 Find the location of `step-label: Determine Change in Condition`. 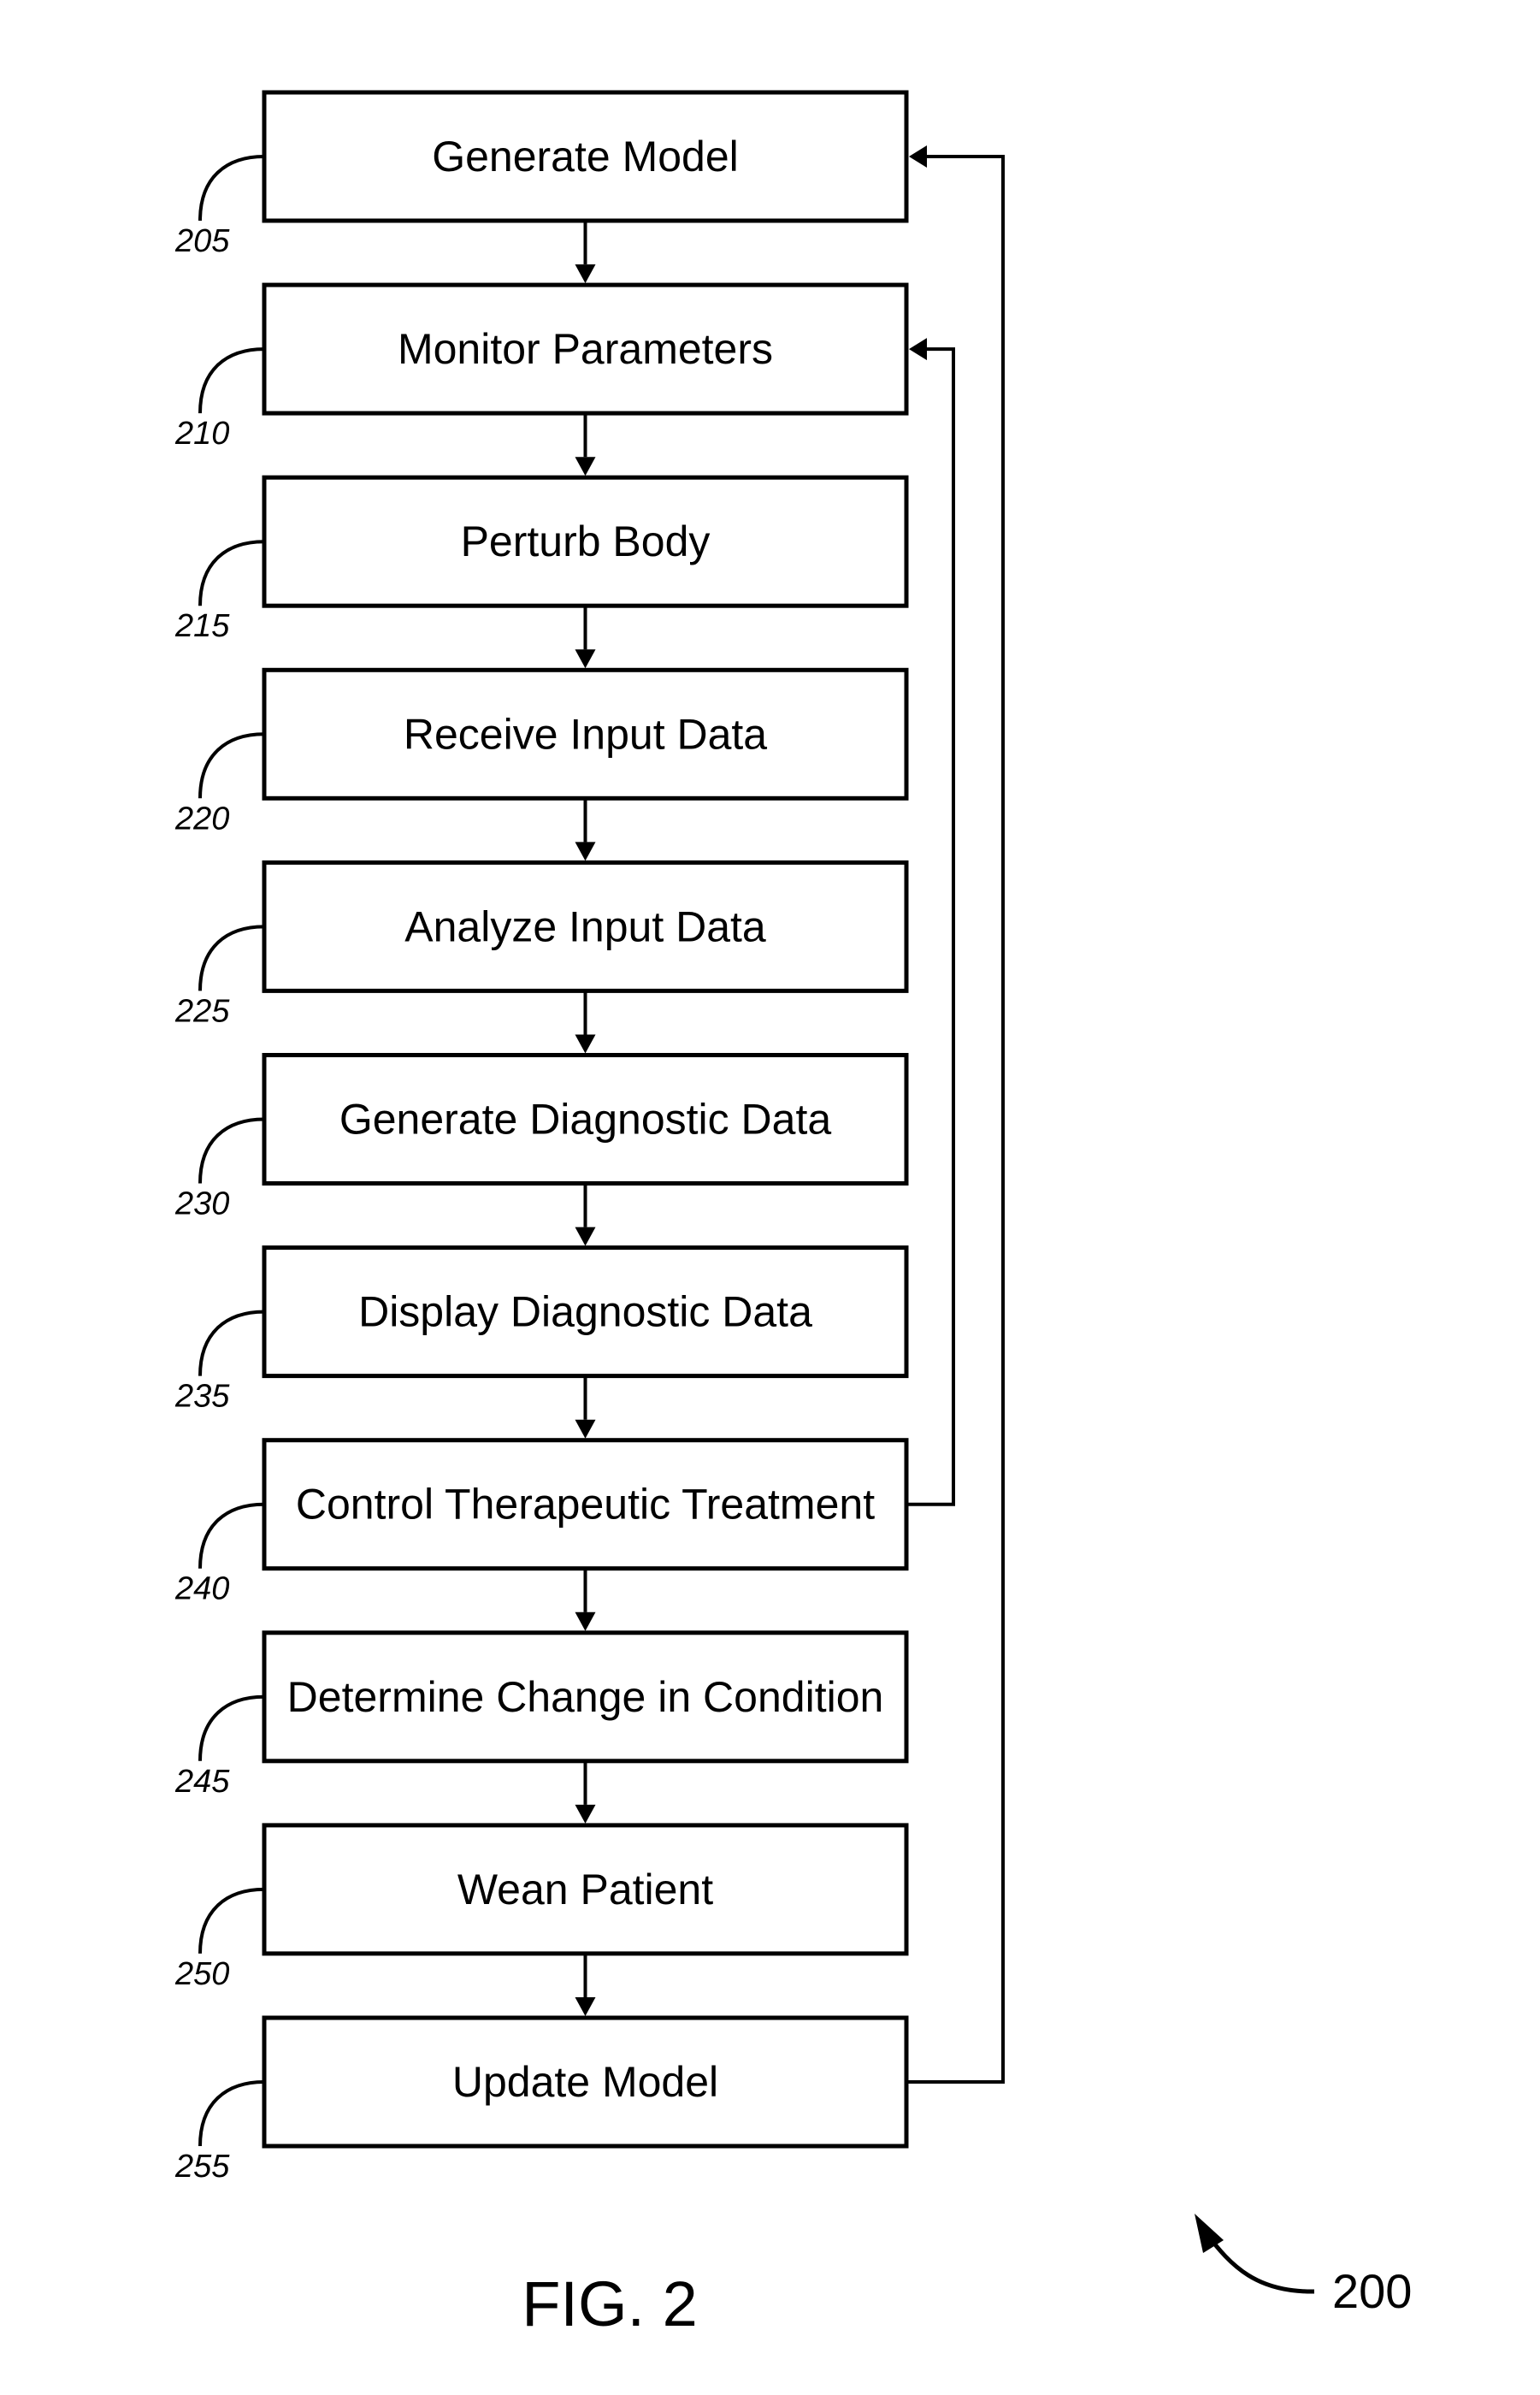

step-label: Determine Change in Condition is located at coordinates (586, 1697).